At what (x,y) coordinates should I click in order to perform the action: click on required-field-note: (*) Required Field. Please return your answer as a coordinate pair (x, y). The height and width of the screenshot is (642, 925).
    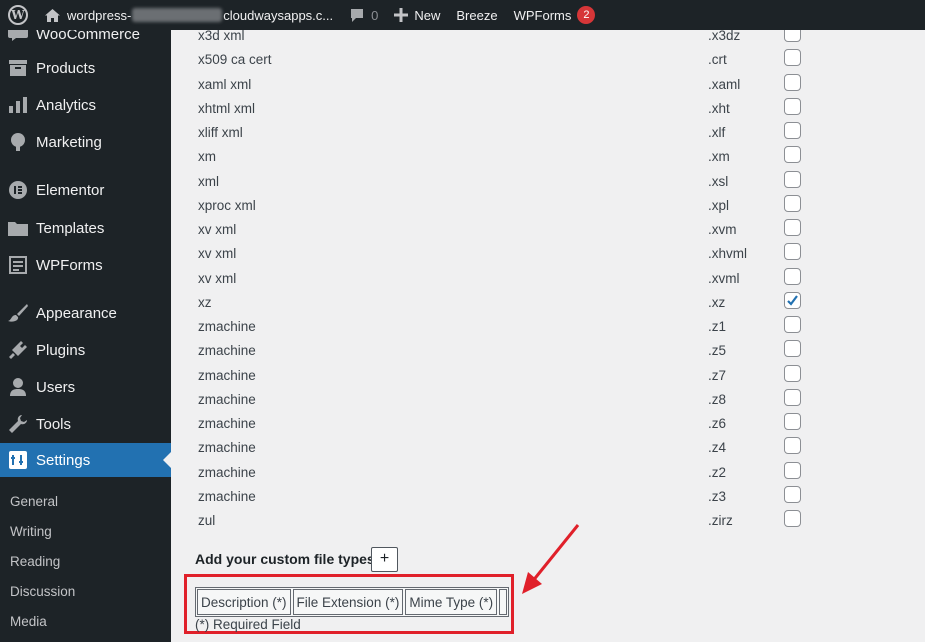
    Looking at the image, I should click on (248, 624).